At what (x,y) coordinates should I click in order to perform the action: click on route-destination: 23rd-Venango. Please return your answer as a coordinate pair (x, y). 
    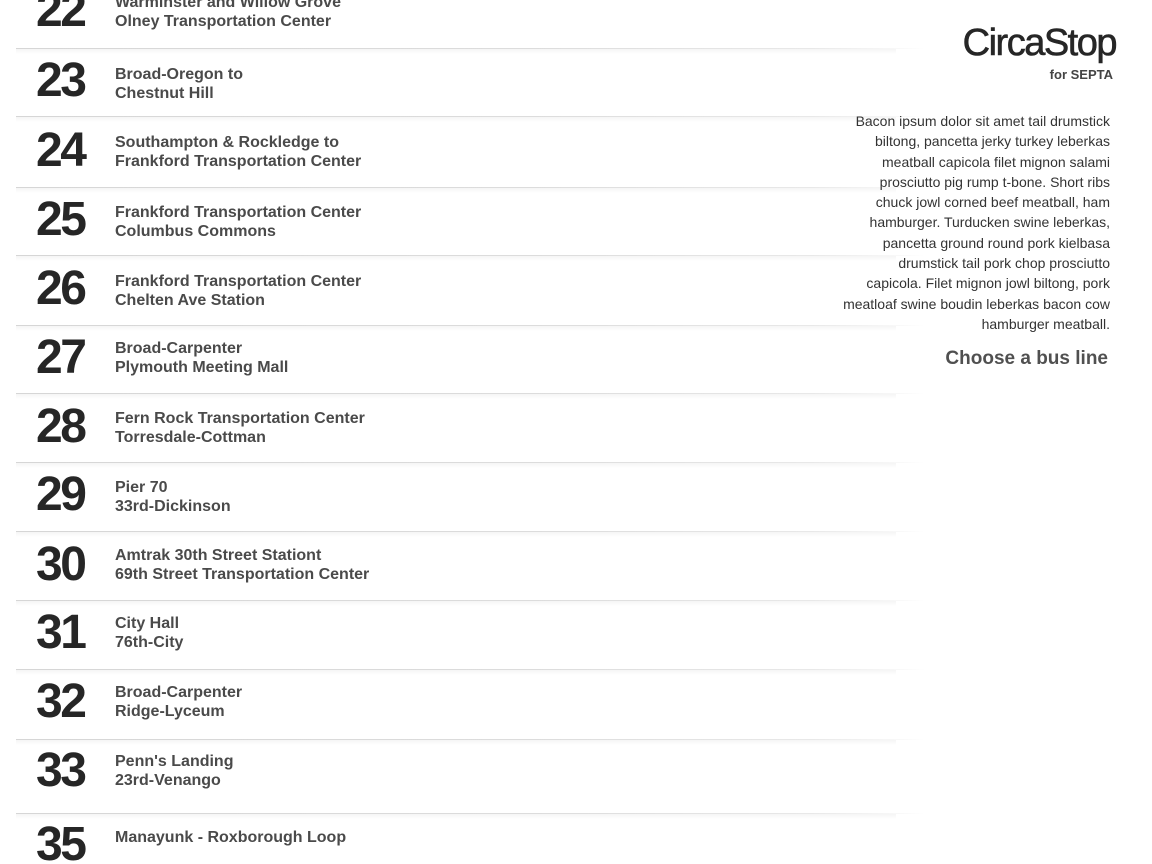
    Looking at the image, I should click on (168, 780).